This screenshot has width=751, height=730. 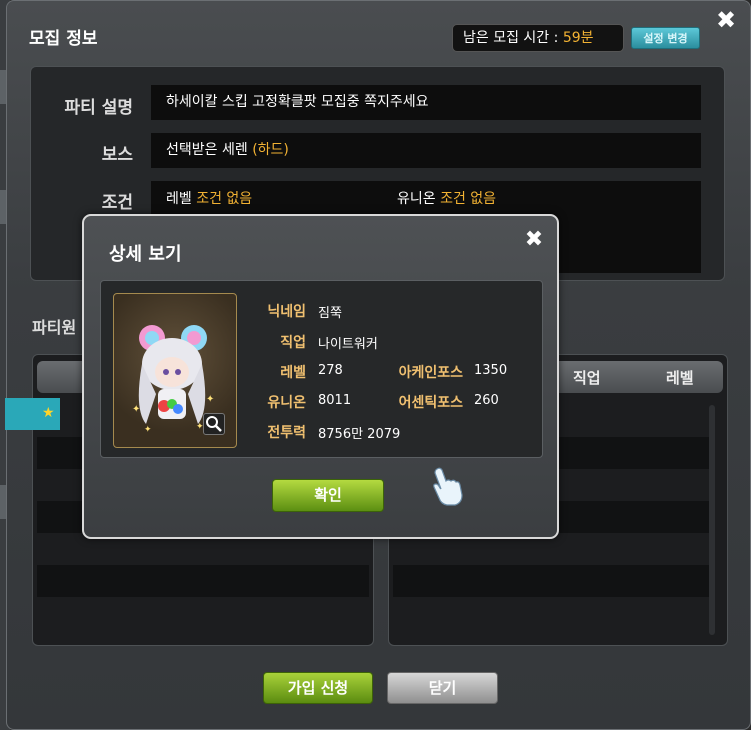 What do you see at coordinates (328, 495) in the screenshot?
I see `confirm-button: 확인` at bounding box center [328, 495].